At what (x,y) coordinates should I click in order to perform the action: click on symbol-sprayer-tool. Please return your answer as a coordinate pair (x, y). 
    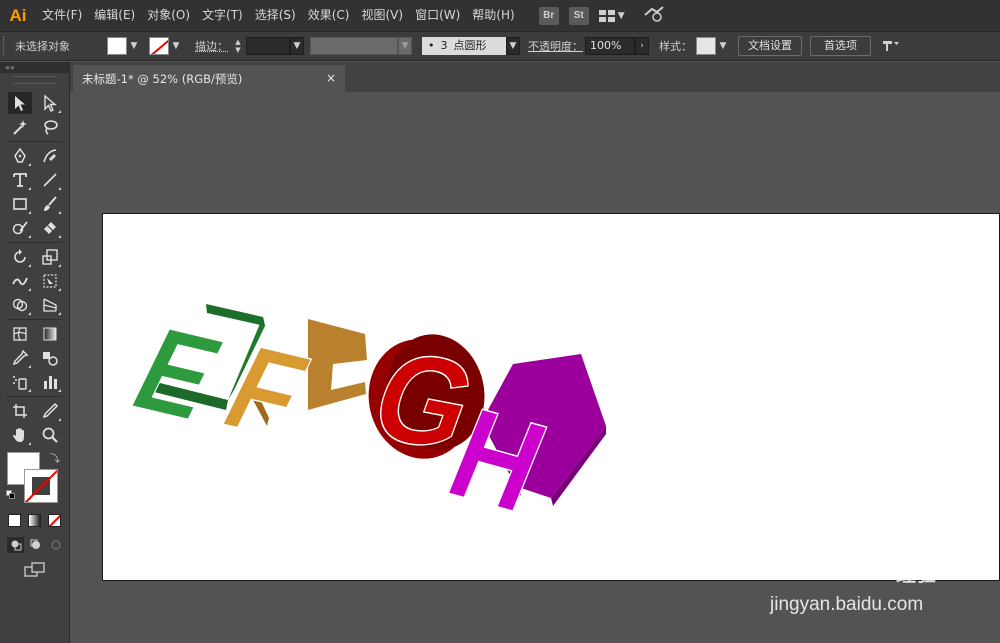
    Looking at the image, I should click on (20, 382).